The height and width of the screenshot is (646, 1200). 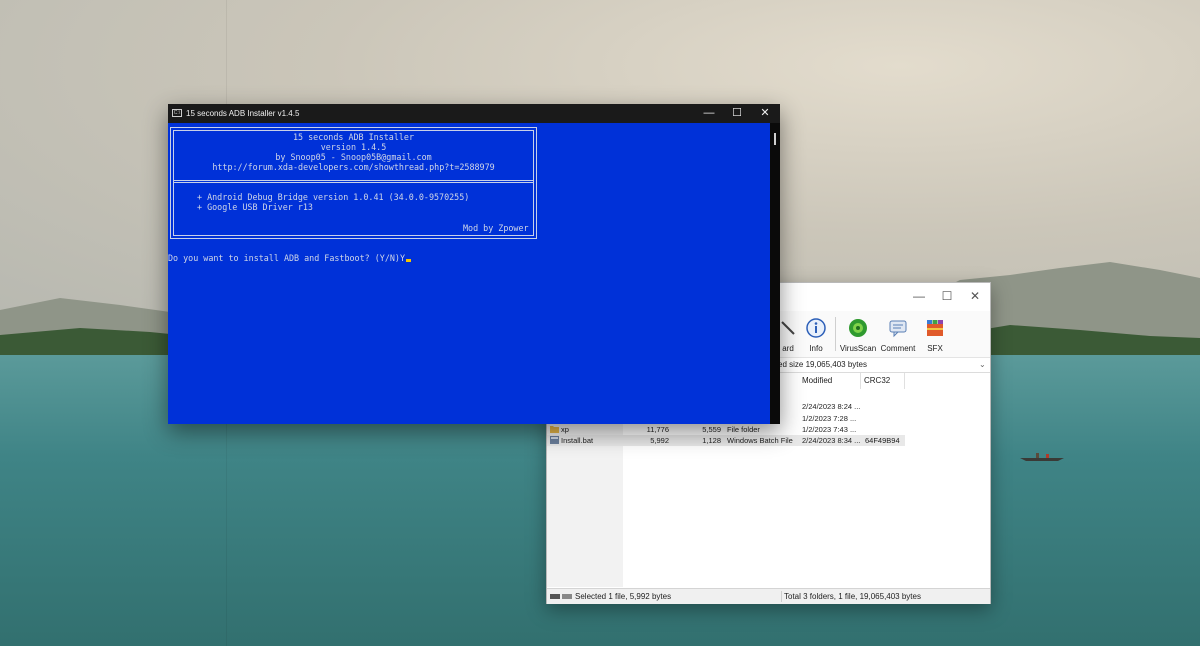 I want to click on column-header-modified: Modified, so click(x=830, y=381).